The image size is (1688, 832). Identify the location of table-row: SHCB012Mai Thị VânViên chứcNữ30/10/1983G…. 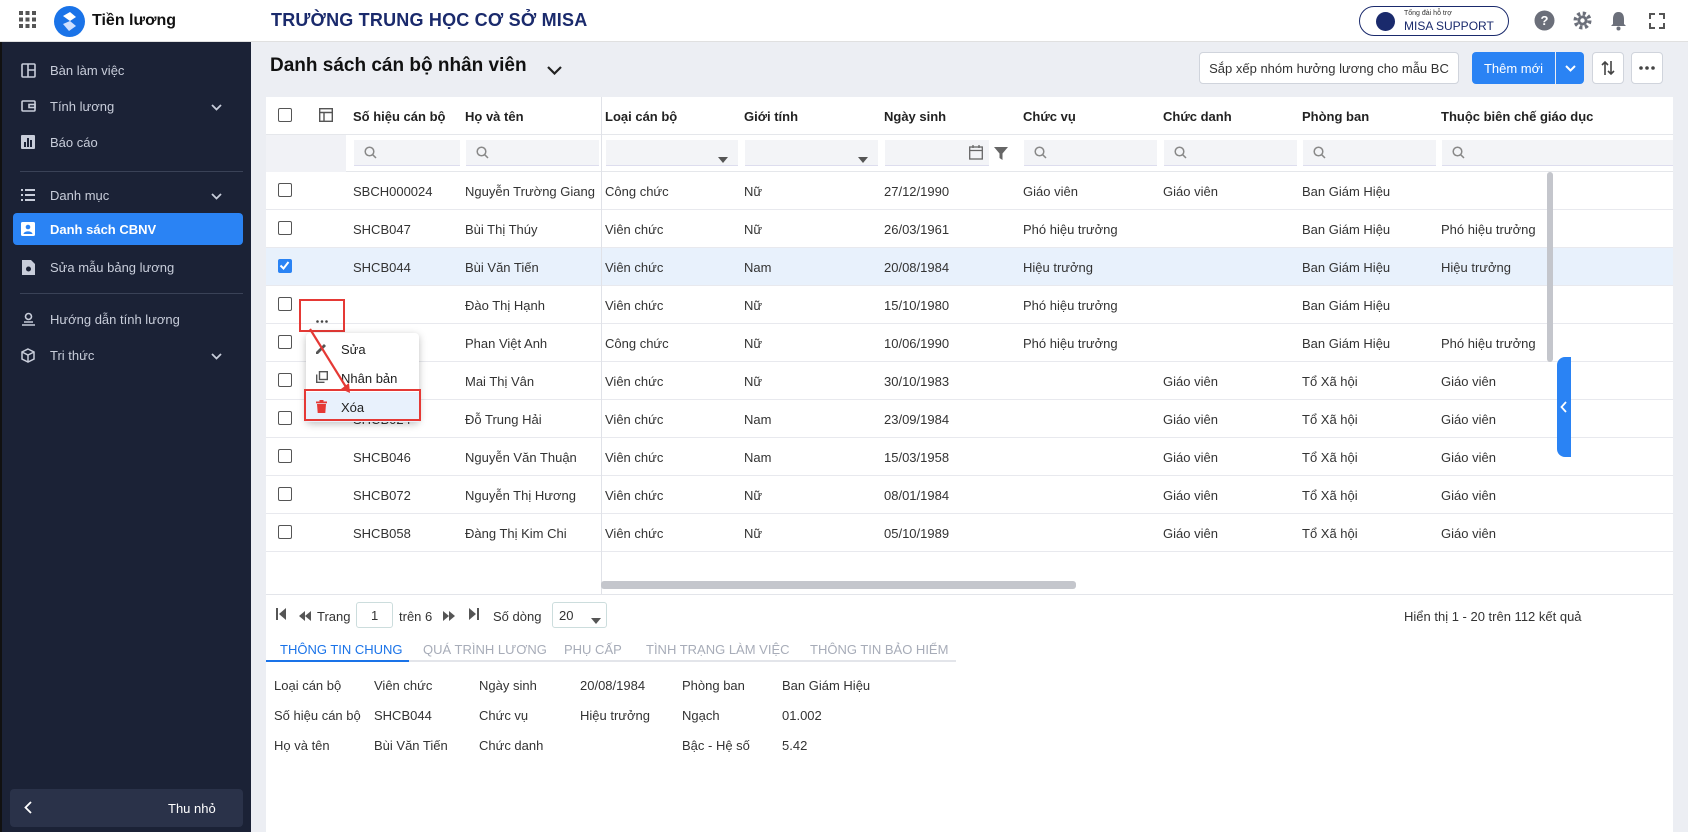
(969, 381).